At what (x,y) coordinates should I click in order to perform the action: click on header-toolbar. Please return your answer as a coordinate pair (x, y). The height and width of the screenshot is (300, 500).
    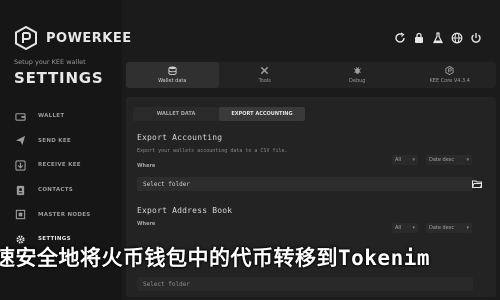
    Looking at the image, I should click on (437, 37).